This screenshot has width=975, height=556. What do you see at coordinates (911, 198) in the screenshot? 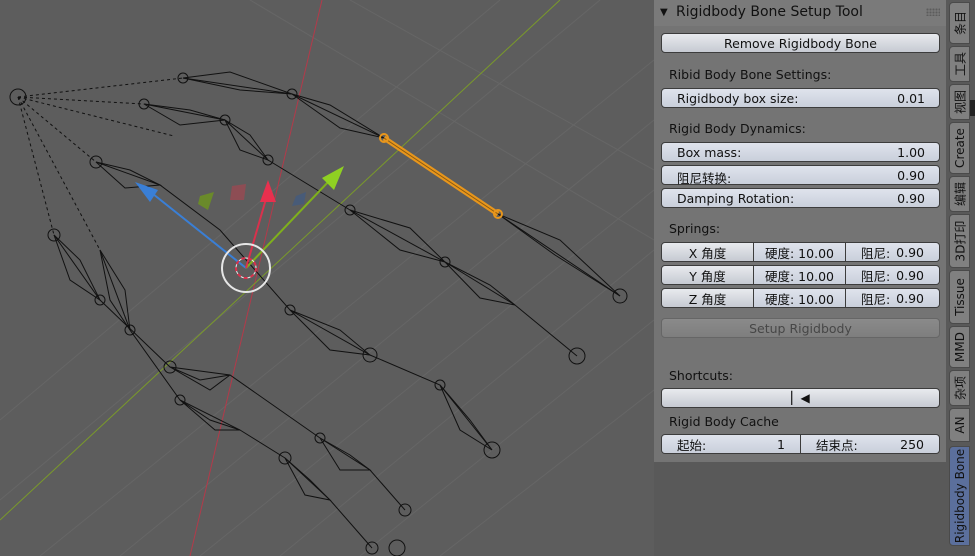
I see `damping-rotation-value: 0.90` at bounding box center [911, 198].